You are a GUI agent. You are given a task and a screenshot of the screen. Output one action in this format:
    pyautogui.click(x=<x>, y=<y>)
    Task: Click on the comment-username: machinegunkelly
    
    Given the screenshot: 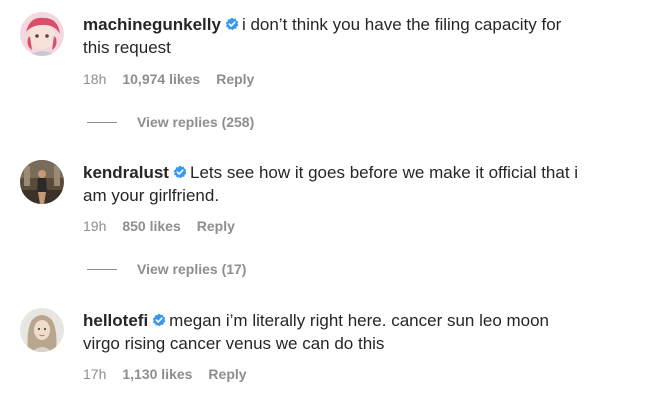 What is the action you would take?
    pyautogui.click(x=152, y=24)
    